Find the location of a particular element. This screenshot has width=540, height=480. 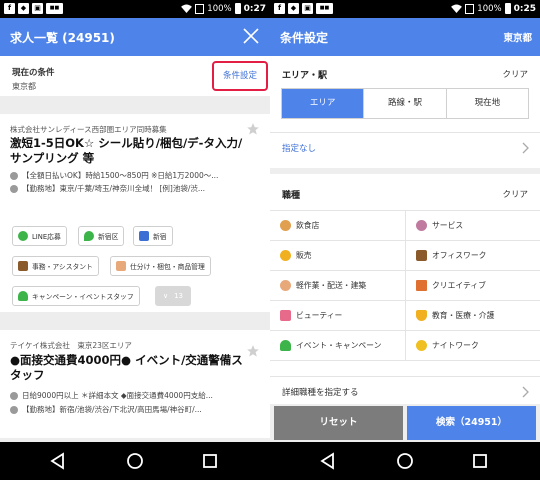

job-type-label: オフィスワーク is located at coordinates (459, 255).